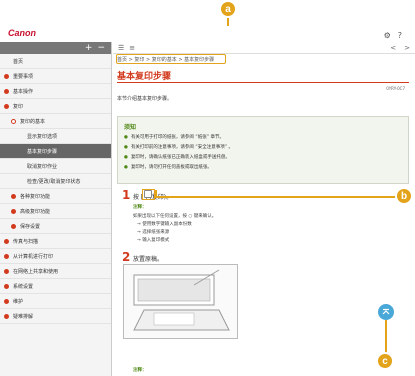 This screenshot has height=376, width=415. Describe the element at coordinates (164, 224) in the screenshot. I see `step-sub: → 使用数字键输入副本份数` at that location.